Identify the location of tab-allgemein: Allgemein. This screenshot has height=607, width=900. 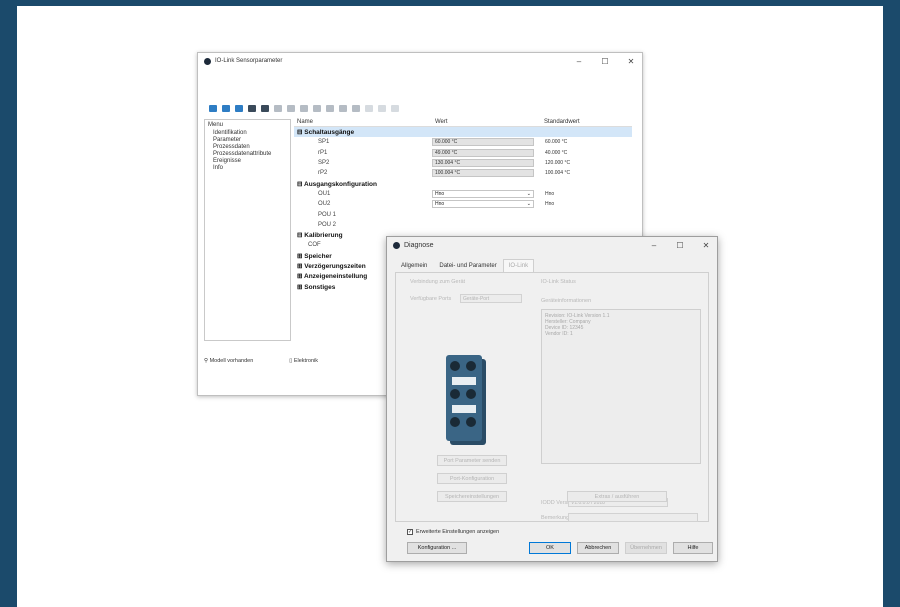
(414, 266).